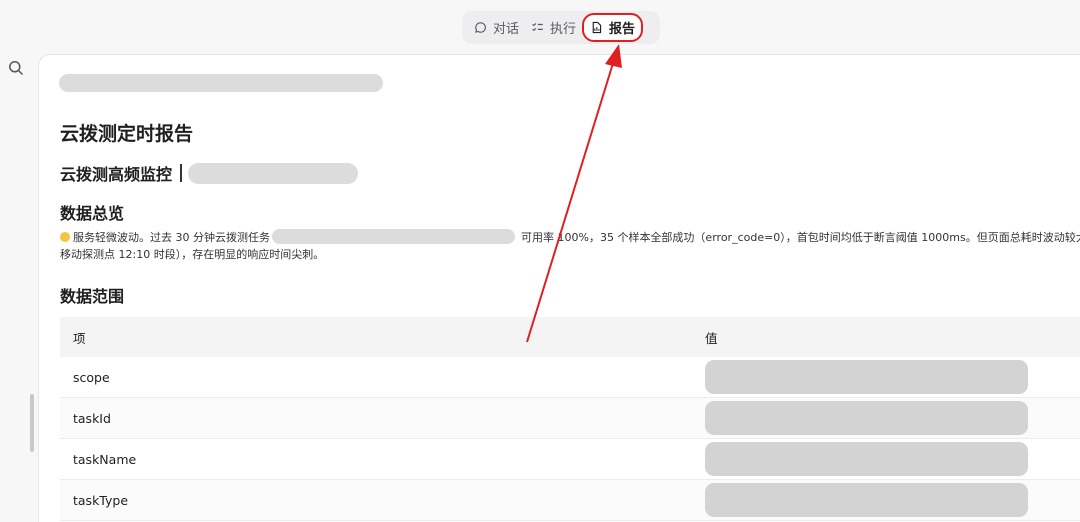  I want to click on tab-report: 报告, so click(613, 27).